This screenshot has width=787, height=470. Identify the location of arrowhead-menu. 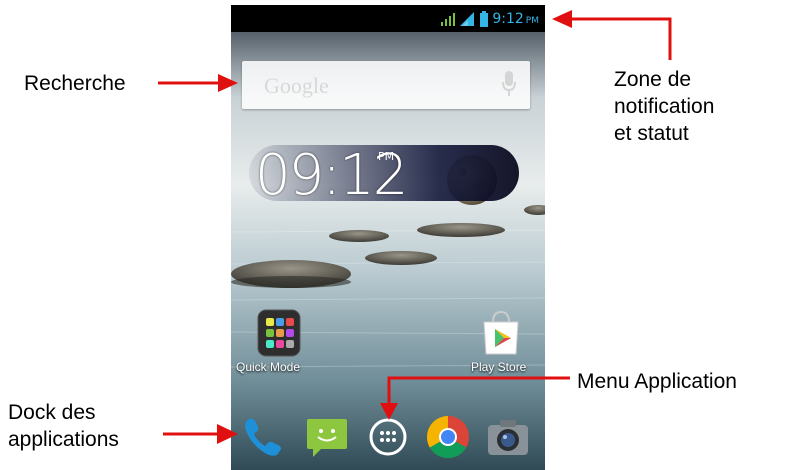
(389, 411).